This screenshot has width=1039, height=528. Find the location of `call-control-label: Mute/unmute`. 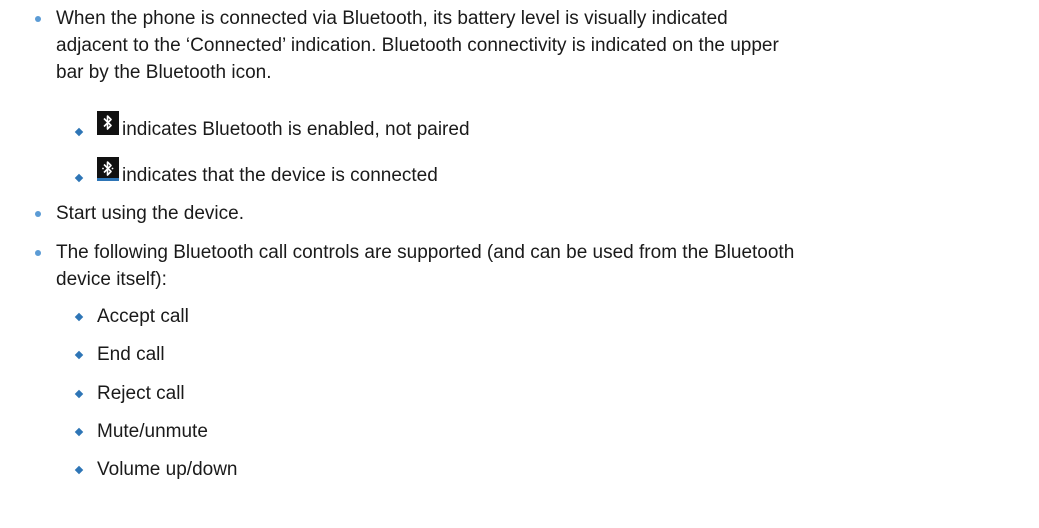

call-control-label: Mute/unmute is located at coordinates (152, 431).